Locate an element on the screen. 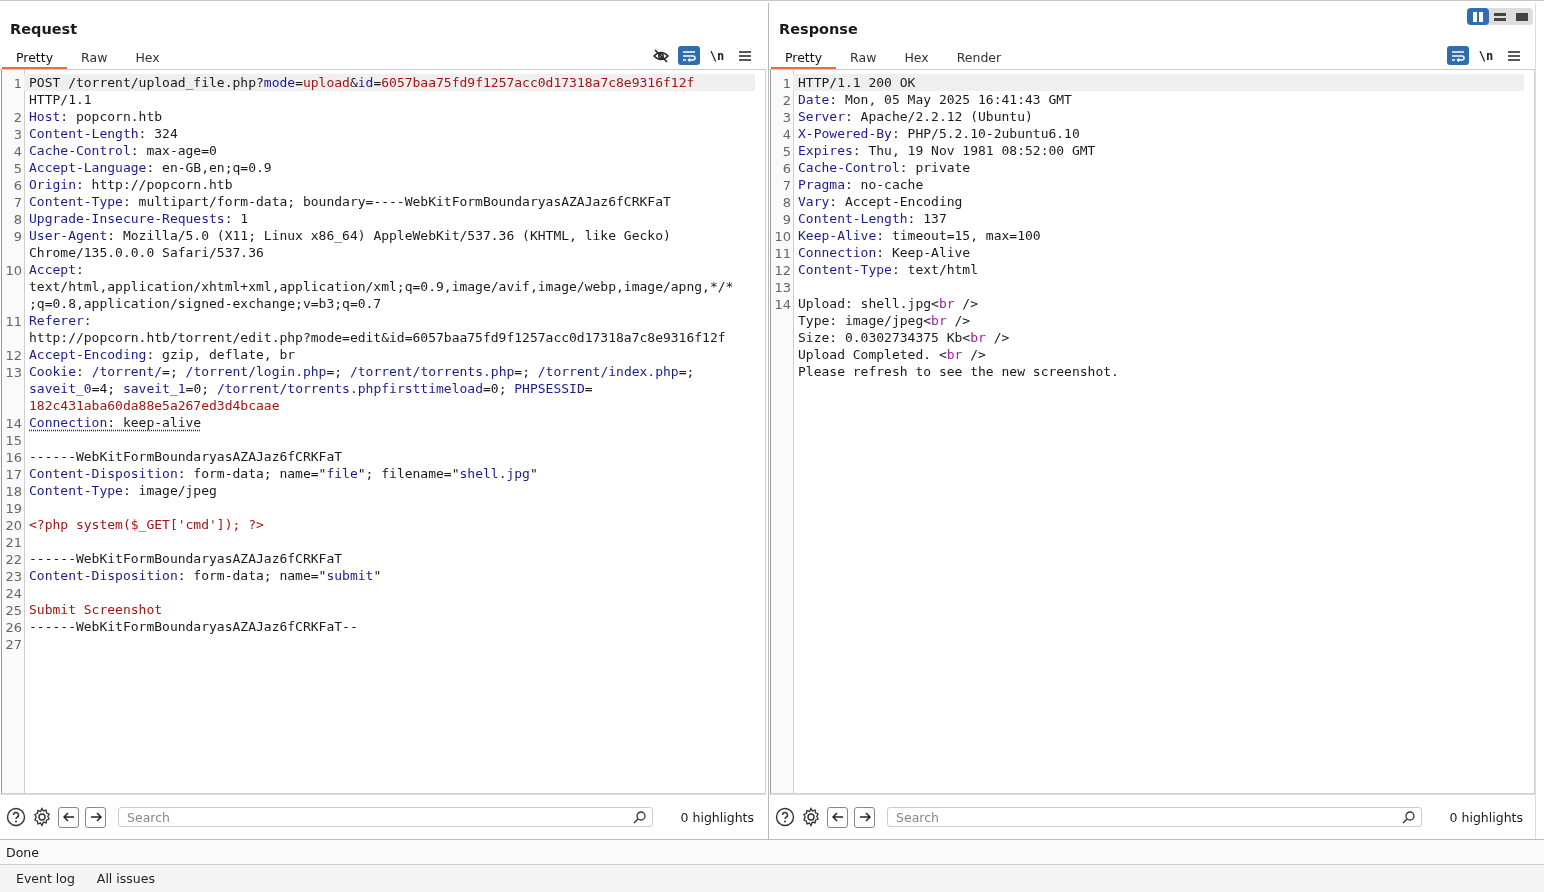 Image resolution: width=1544 pixels, height=892 pixels. code-line: Accept-Language: en-GB,en;q=0.9 is located at coordinates (150, 167).